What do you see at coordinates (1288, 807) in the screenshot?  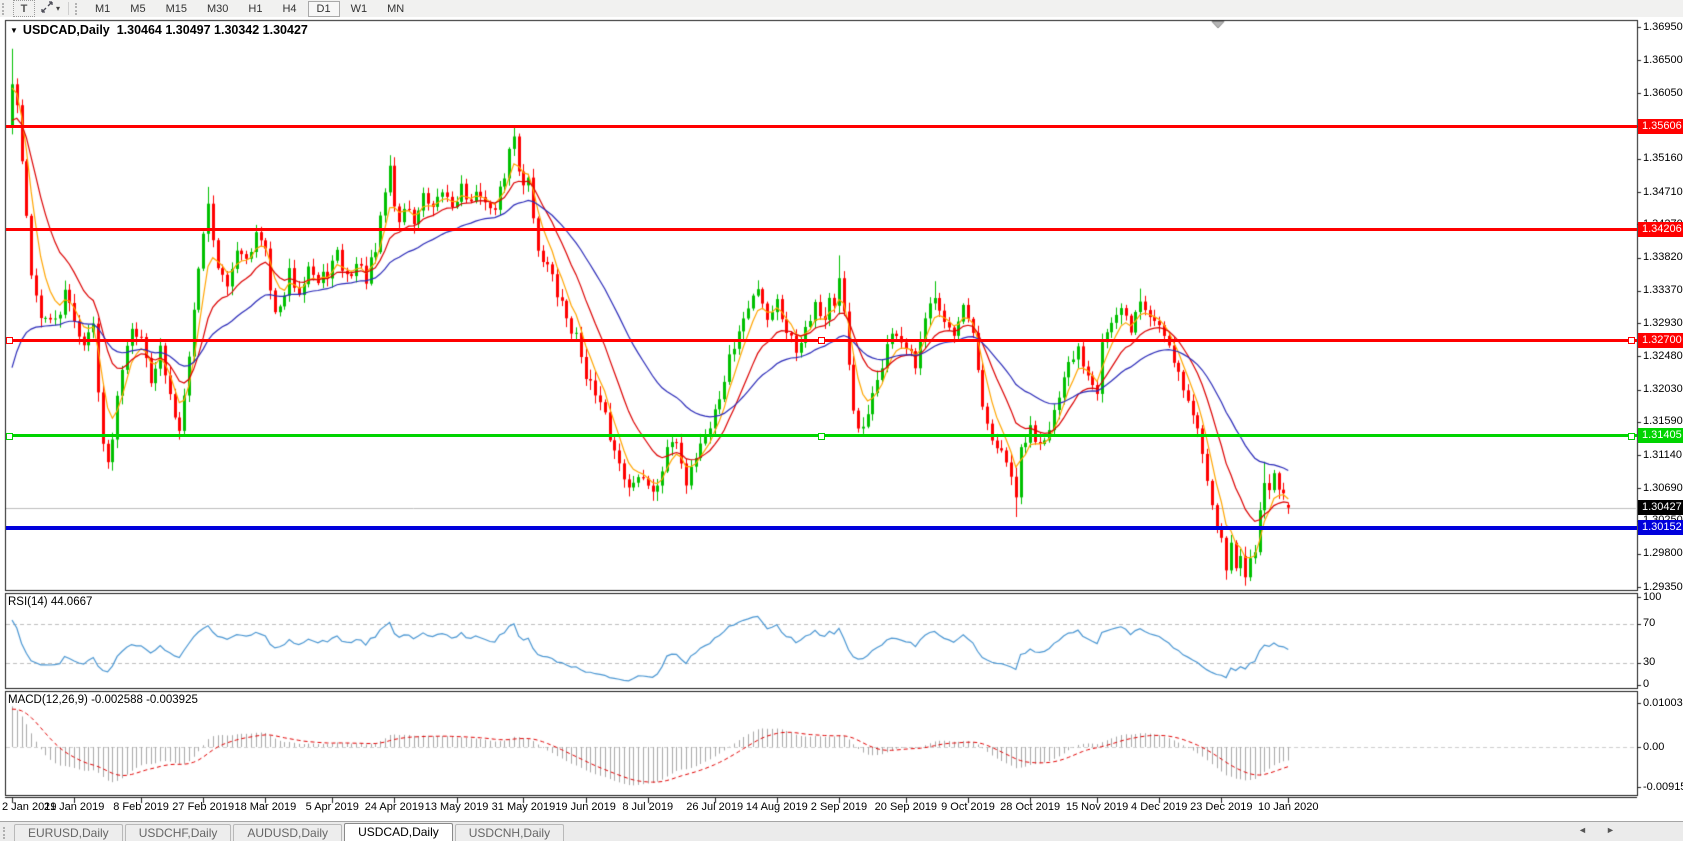 I see `date-axis-label: 10 Jan 2020` at bounding box center [1288, 807].